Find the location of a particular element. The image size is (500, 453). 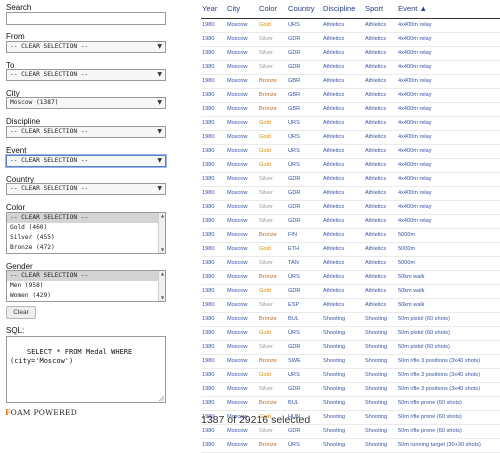

color-option: Gold (460) is located at coordinates (86, 228).